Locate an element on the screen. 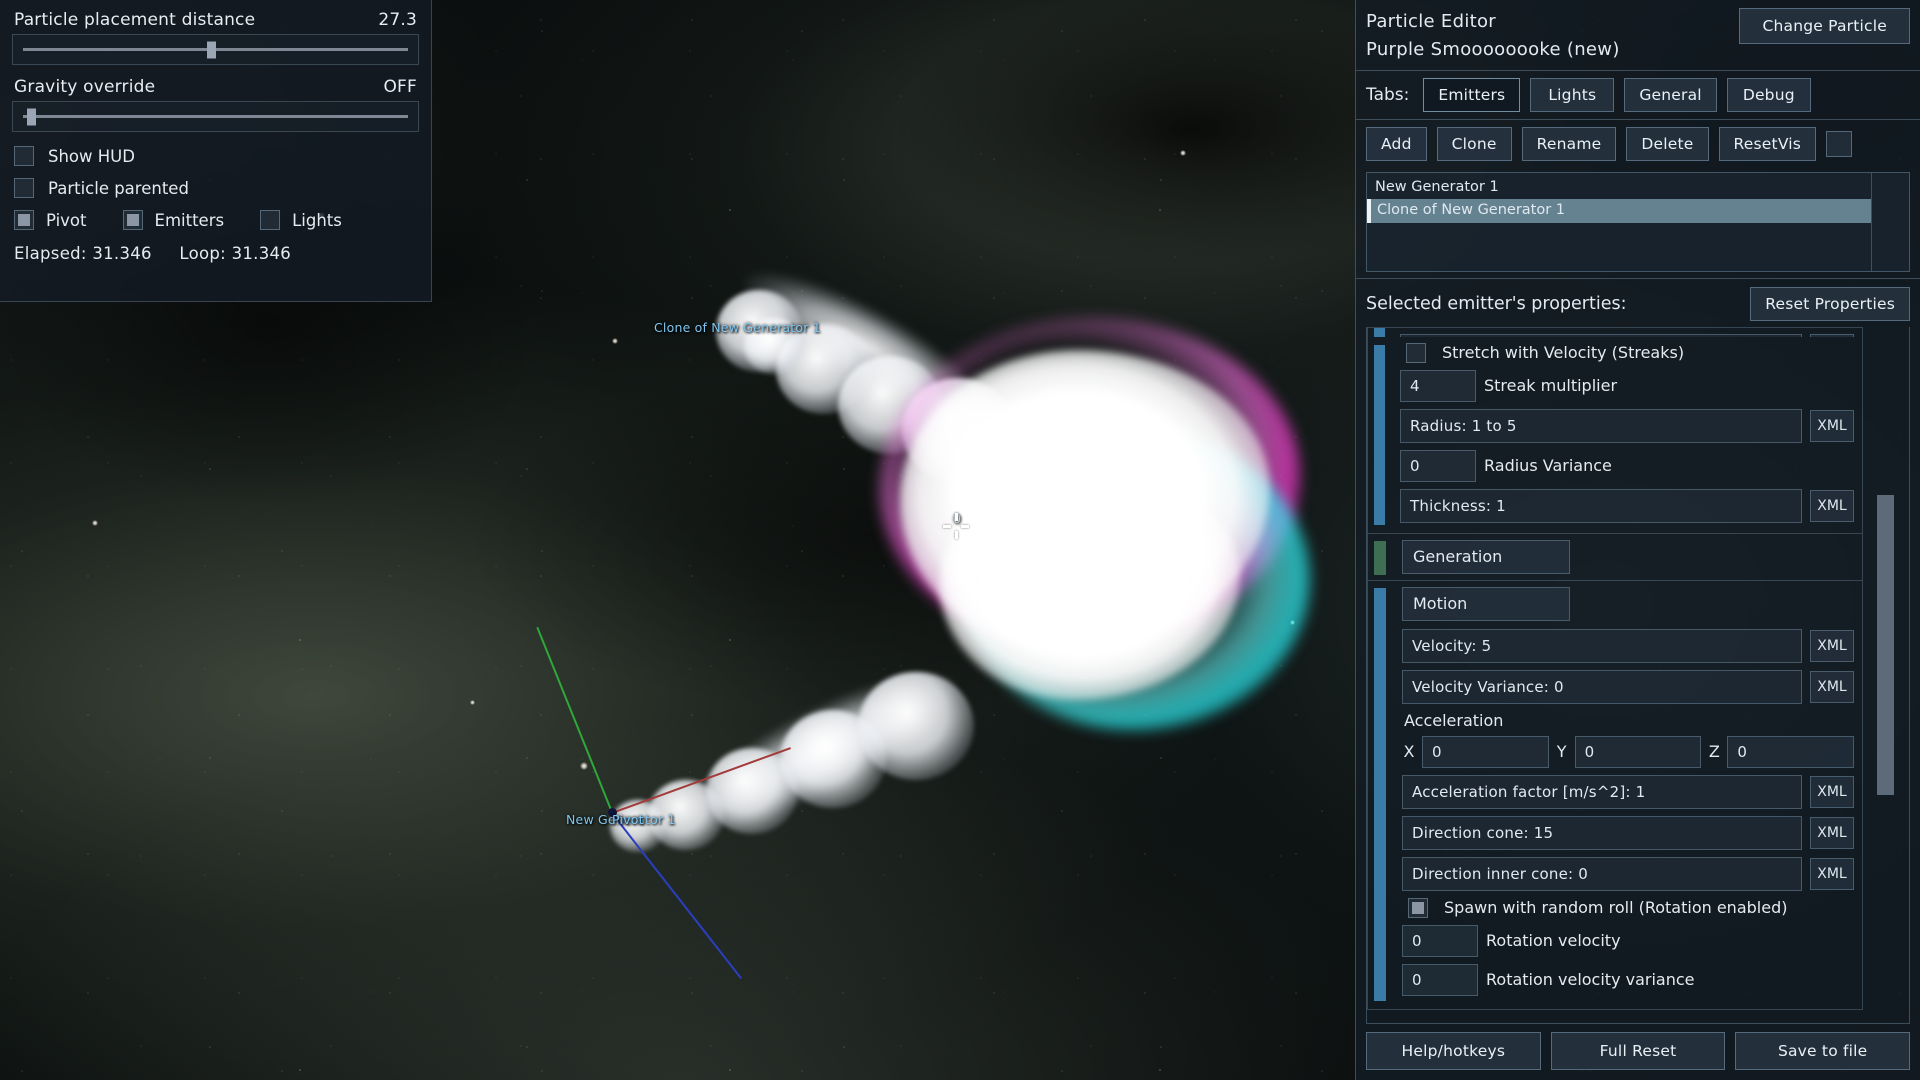 This screenshot has width=1920, height=1080. placement-distance-slider is located at coordinates (215, 49).